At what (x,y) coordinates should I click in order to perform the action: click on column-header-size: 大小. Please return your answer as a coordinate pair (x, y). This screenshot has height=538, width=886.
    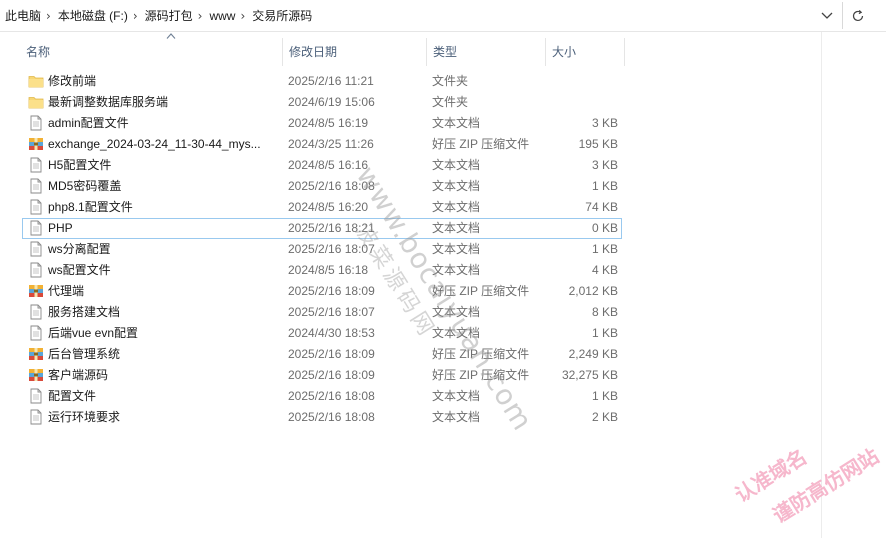
    Looking at the image, I should click on (585, 52).